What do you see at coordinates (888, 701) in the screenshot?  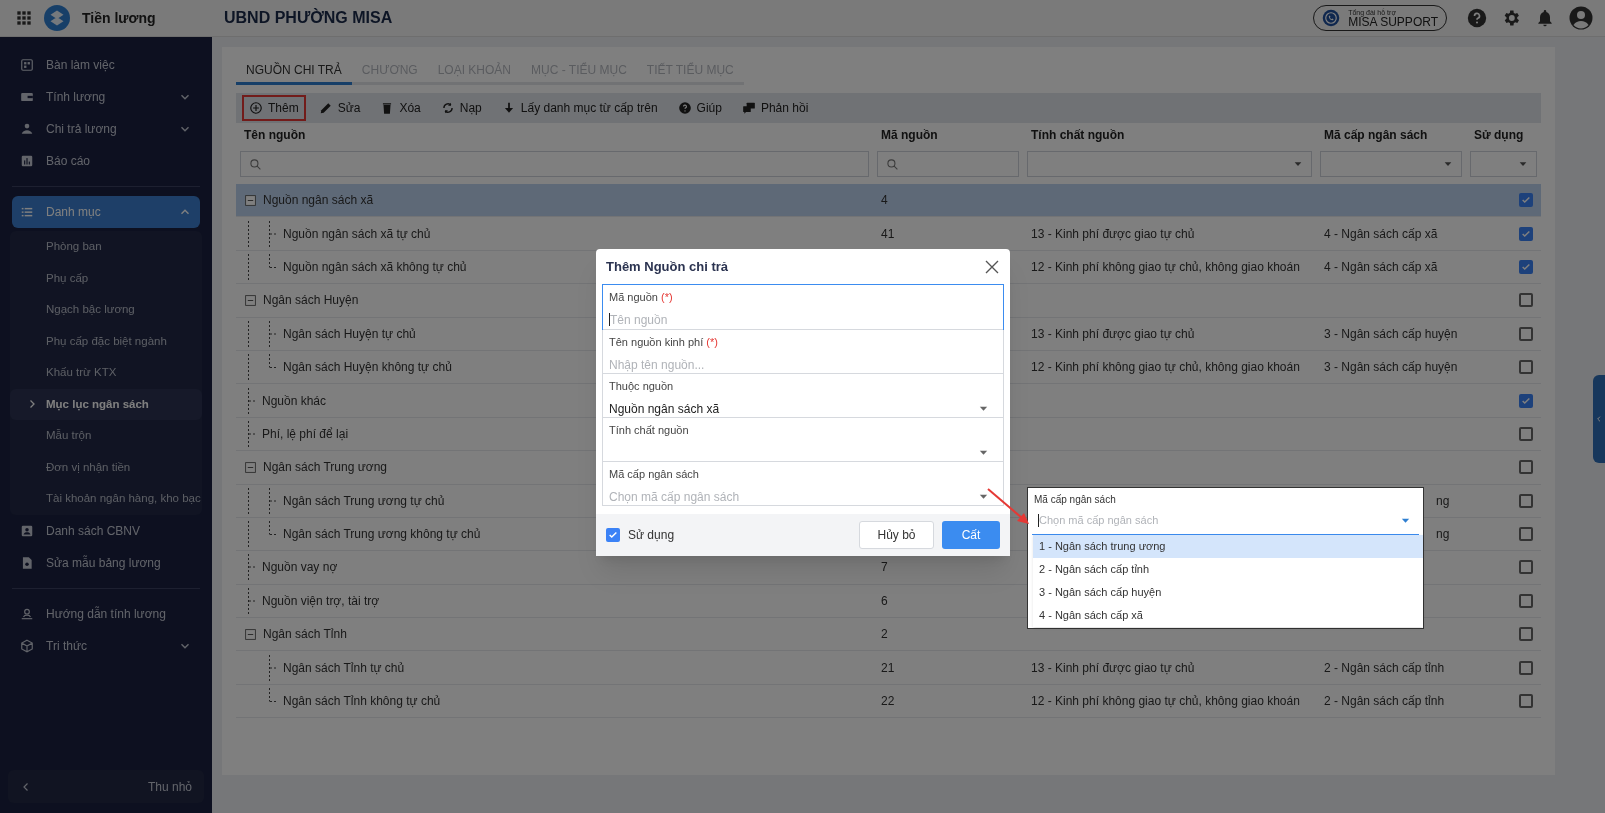 I see `table-row: Ngân sách Tỉnh không tự chủ 22 12 - Kinh phí không giao tự chủ, không giao khoán 2 - Ngân sách cấp tỉnh` at bounding box center [888, 701].